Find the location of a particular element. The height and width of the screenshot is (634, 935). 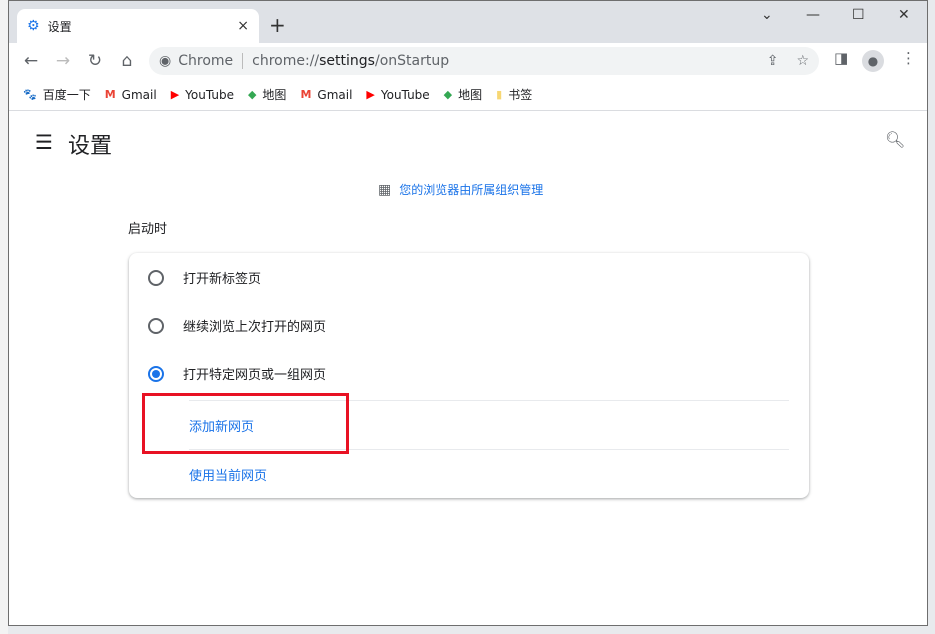

bookmark-label: 百度一下 is located at coordinates (66, 95).